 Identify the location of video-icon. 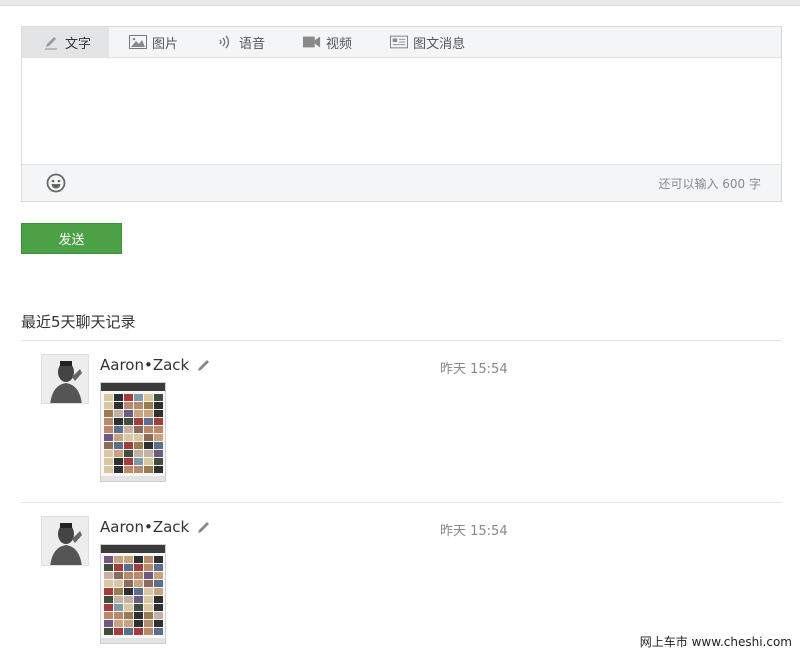
(312, 42).